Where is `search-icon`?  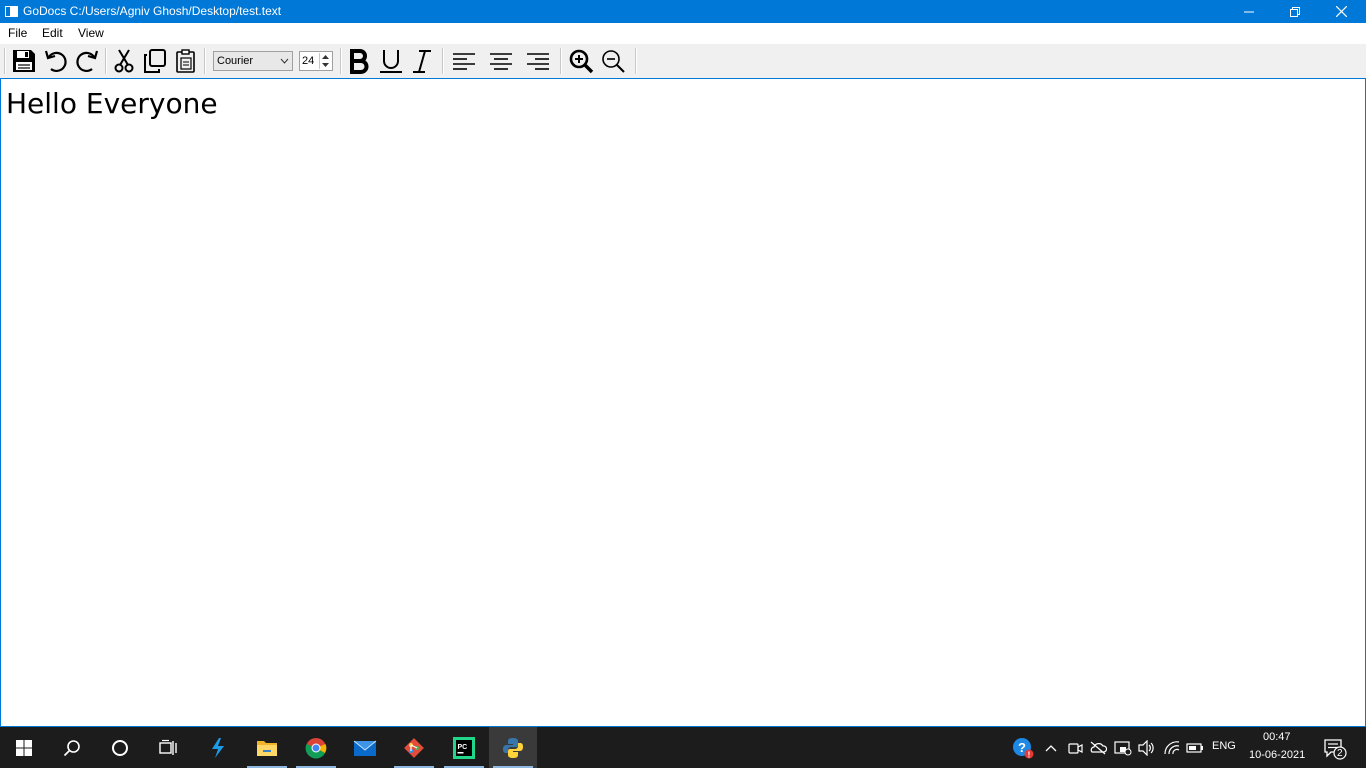
search-icon is located at coordinates (71, 747).